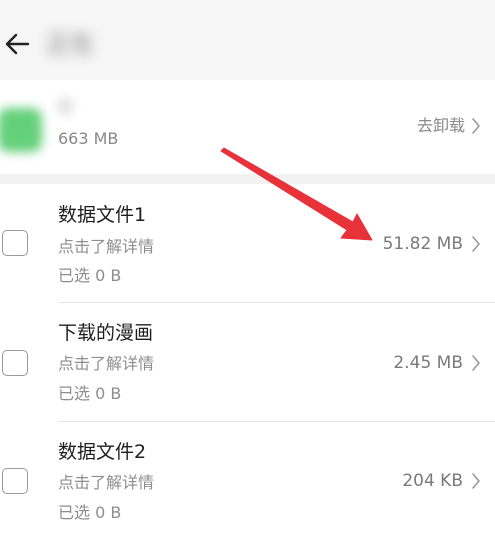 This screenshot has height=540, width=495. Describe the element at coordinates (432, 481) in the screenshot. I see `item-size: 204 KB` at that location.